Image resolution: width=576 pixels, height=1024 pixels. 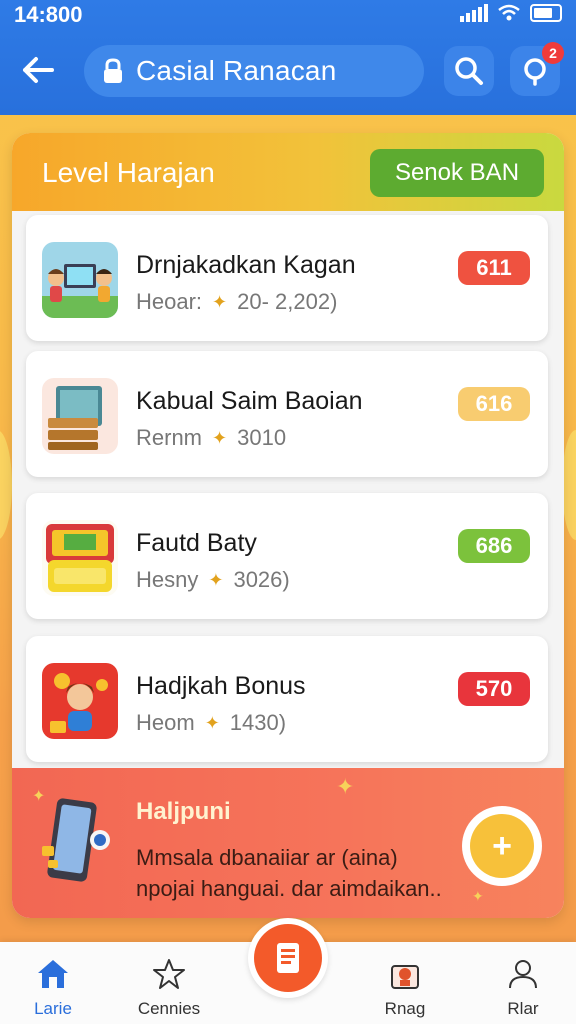 What do you see at coordinates (405, 977) in the screenshot?
I see `gift-icon` at bounding box center [405, 977].